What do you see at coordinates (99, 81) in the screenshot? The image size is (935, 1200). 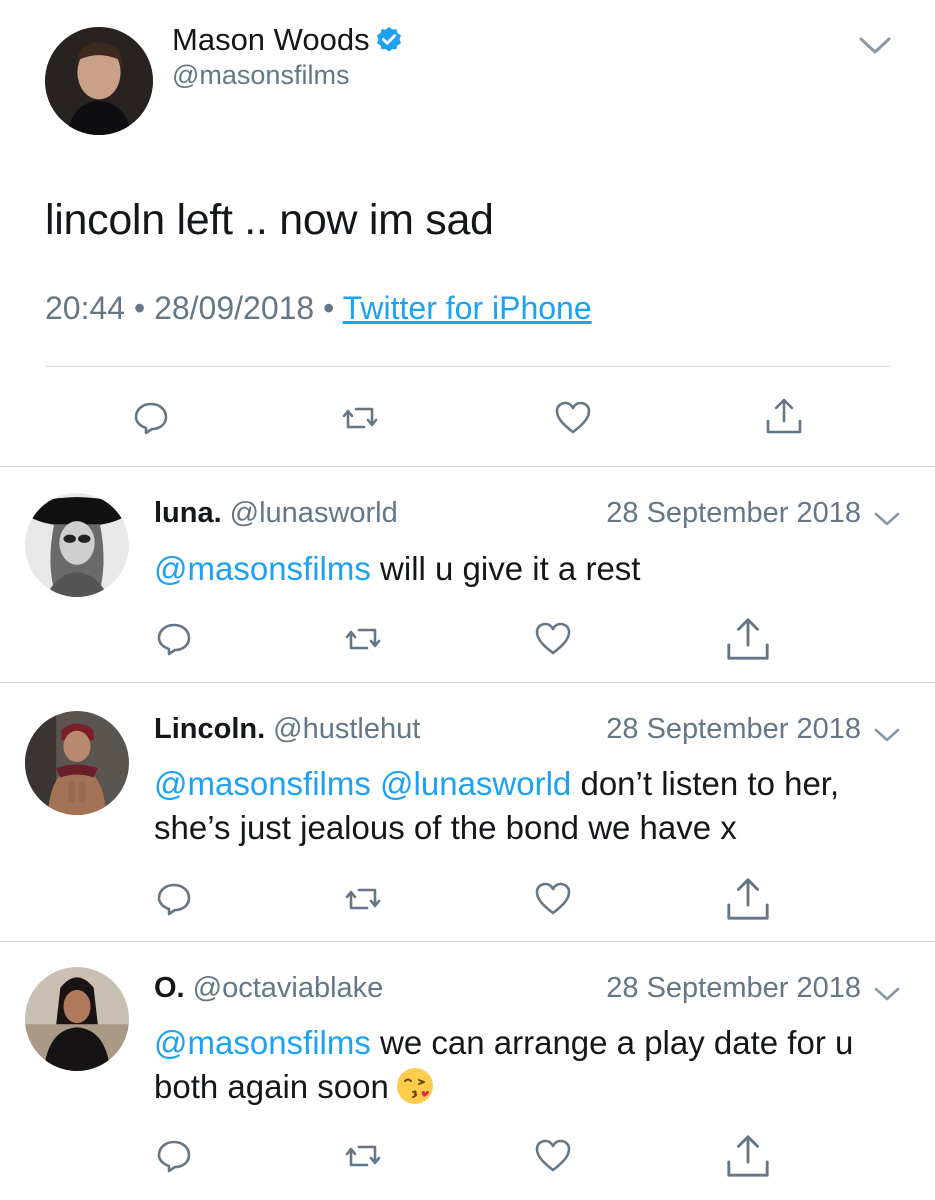 I see `main-avatar` at bounding box center [99, 81].